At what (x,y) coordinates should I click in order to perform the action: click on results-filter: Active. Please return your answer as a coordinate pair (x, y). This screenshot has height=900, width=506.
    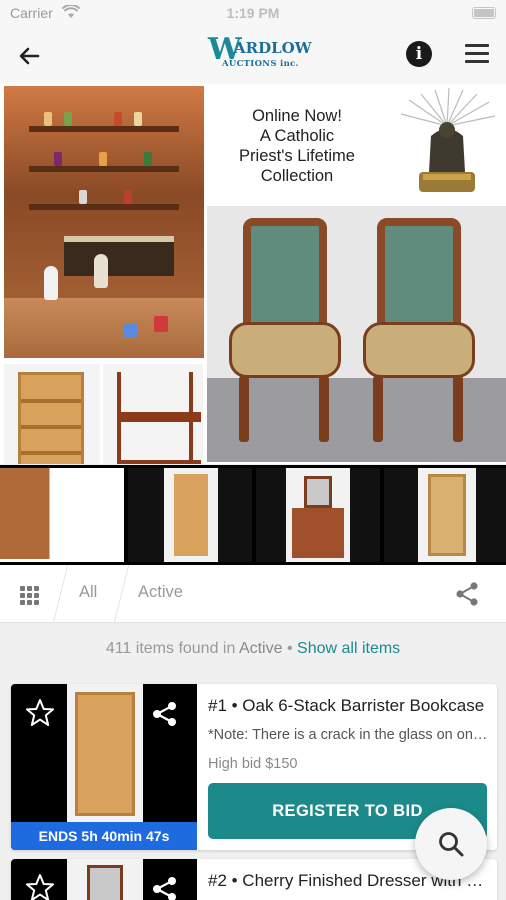
    Looking at the image, I should click on (260, 648).